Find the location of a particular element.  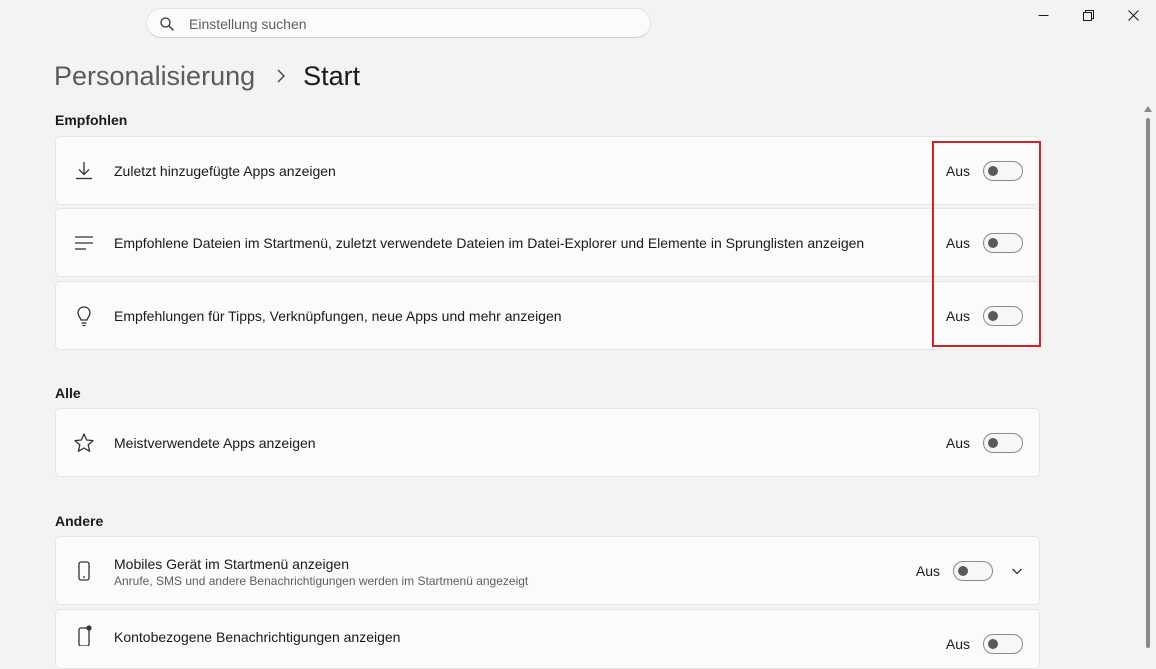

setting-label: Zuletzt hinzugefügte Apps anzeigen is located at coordinates (225, 170).